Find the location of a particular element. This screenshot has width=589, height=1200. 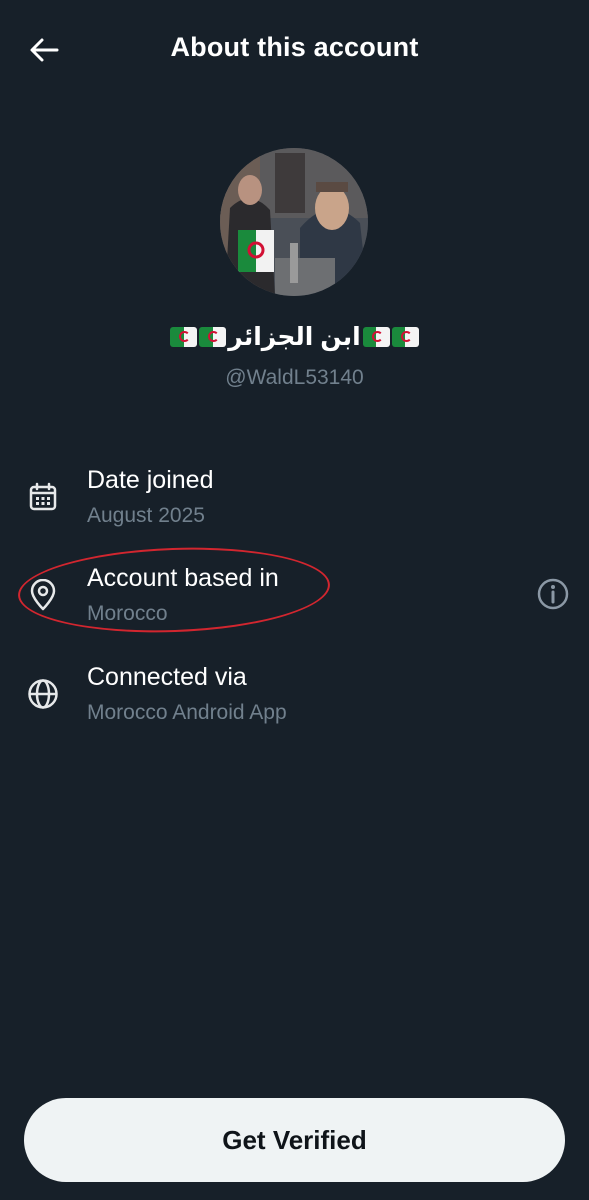

display-name-text: ابن الجزائر is located at coordinates (294, 337).